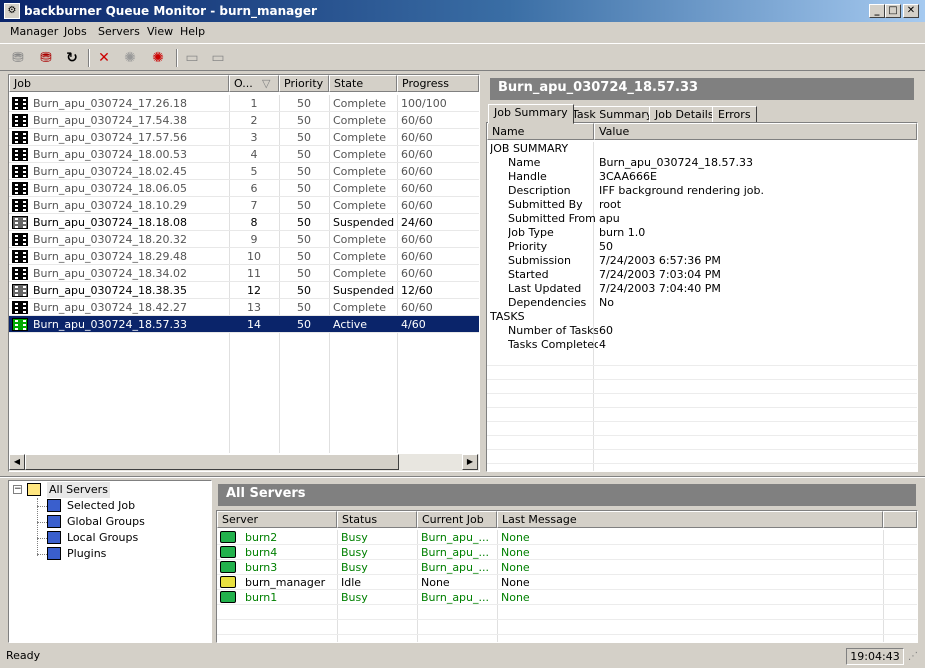  I want to click on maximize-button: □, so click(893, 11).